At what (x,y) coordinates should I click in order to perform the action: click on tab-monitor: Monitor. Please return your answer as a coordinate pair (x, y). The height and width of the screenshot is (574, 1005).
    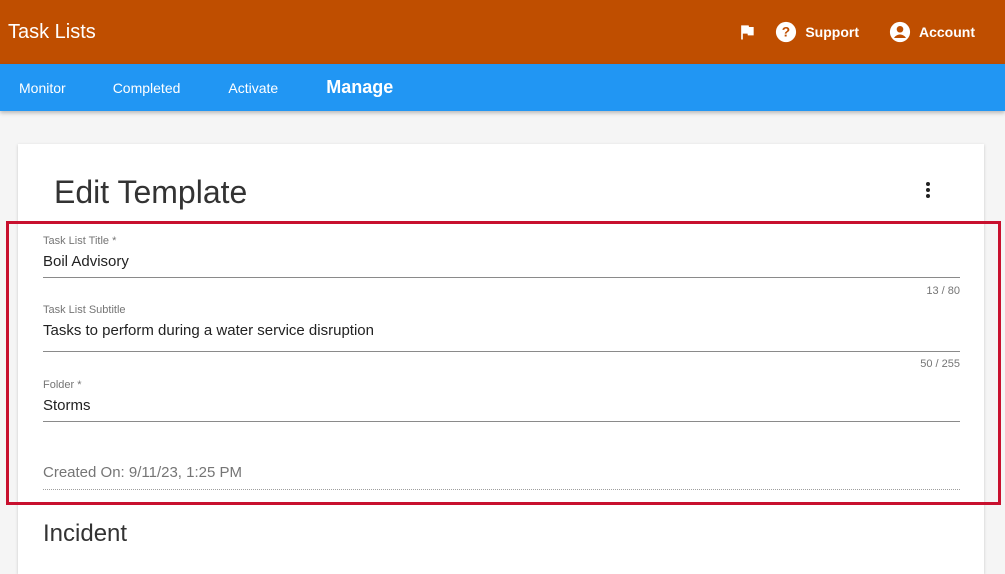
    Looking at the image, I should click on (42, 88).